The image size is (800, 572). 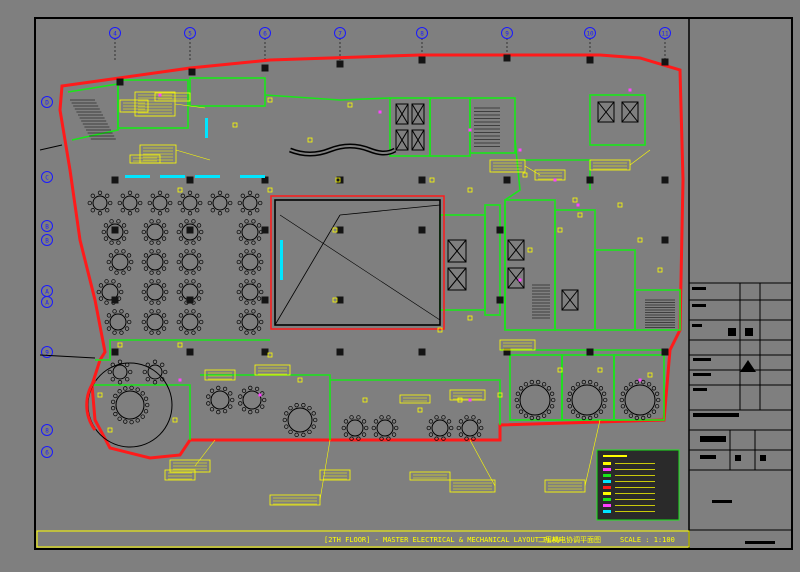 I want to click on grid-column-label: 9, so click(x=507, y=34).